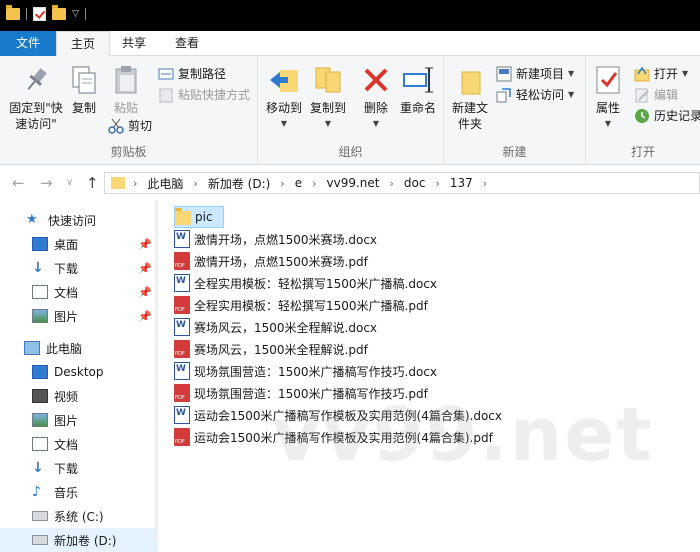 The image size is (700, 552). What do you see at coordinates (83, 44) in the screenshot?
I see `tab-home: 主页` at bounding box center [83, 44].